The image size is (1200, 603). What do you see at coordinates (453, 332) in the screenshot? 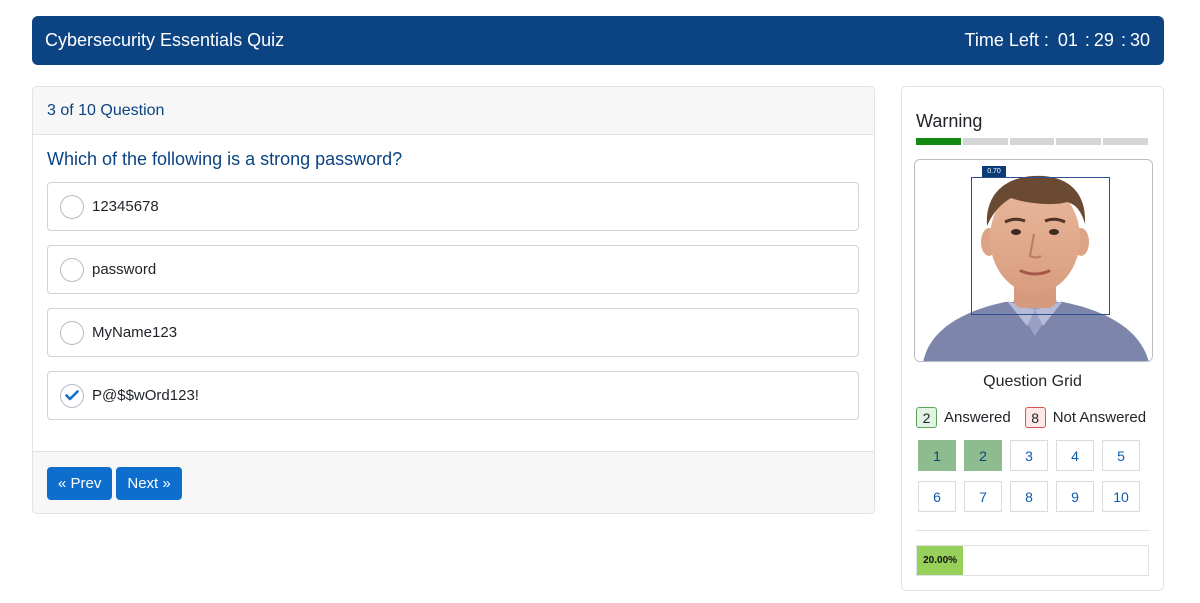
I see `answer-option-3: MyName123` at bounding box center [453, 332].